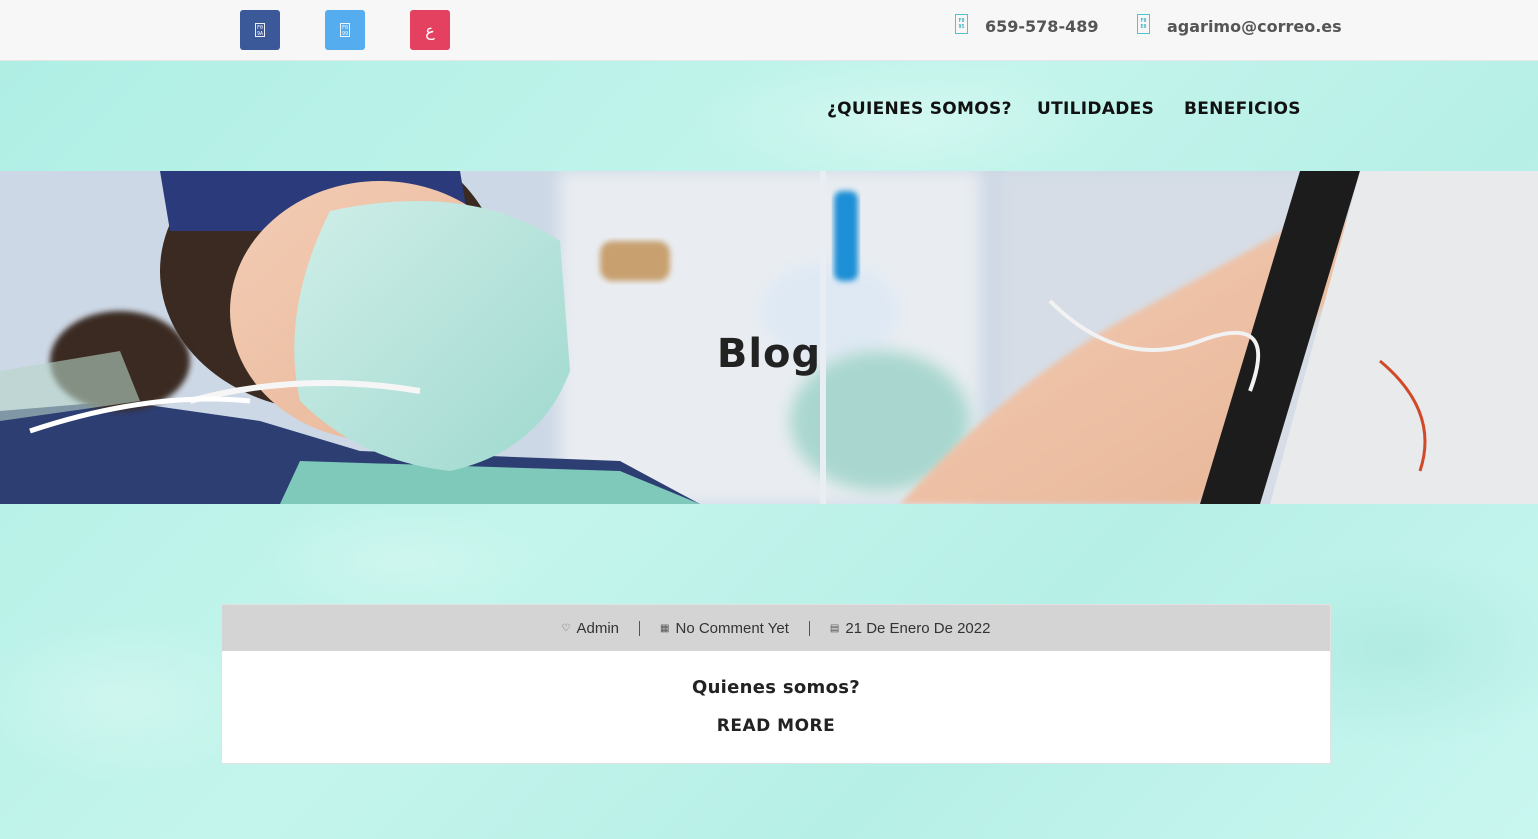  I want to click on twitter-icon: F0 99, so click(345, 30).